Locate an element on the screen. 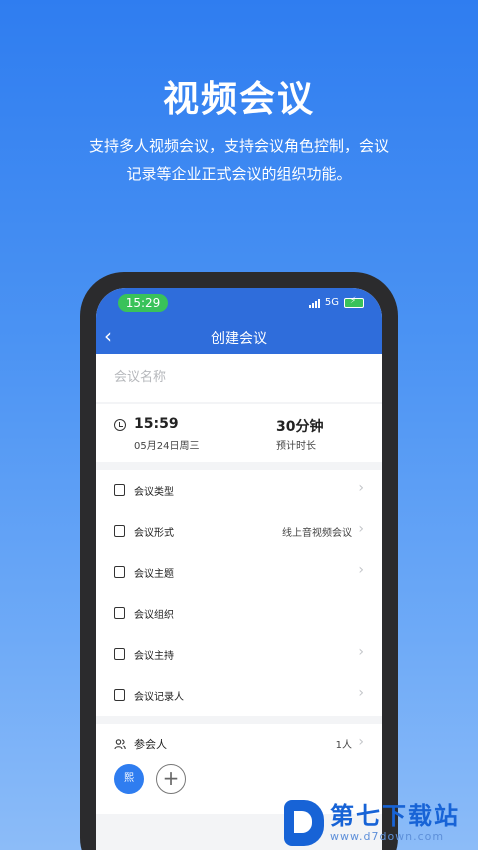  add-participant-button: + is located at coordinates (171, 779).